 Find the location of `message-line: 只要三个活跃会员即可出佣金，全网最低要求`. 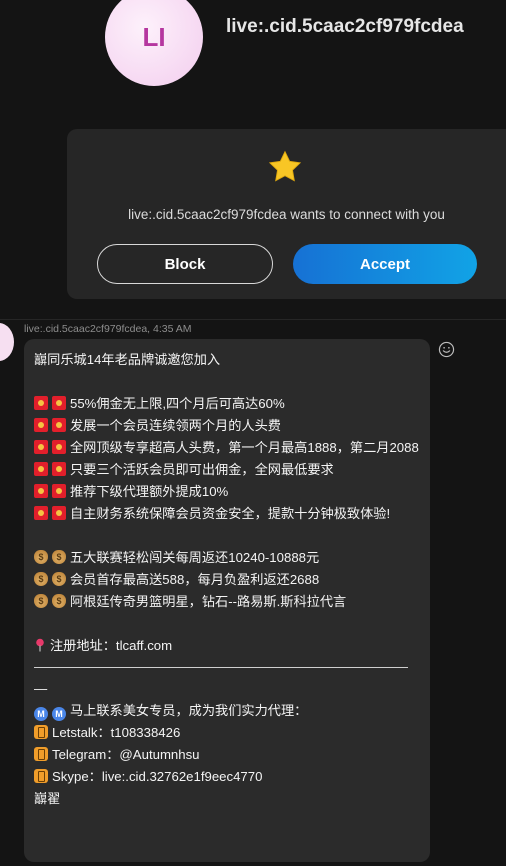

message-line: 只要三个活跃会员即可出佣金，全网最低要求 is located at coordinates (227, 470).